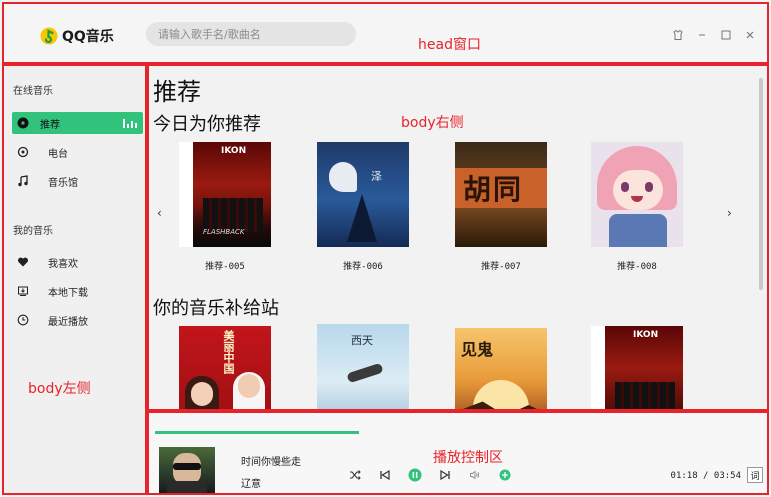 This screenshot has height=497, width=771. Describe the element at coordinates (224, 232) in the screenshot. I see `cover-subtitle: FLASHBACK` at that location.